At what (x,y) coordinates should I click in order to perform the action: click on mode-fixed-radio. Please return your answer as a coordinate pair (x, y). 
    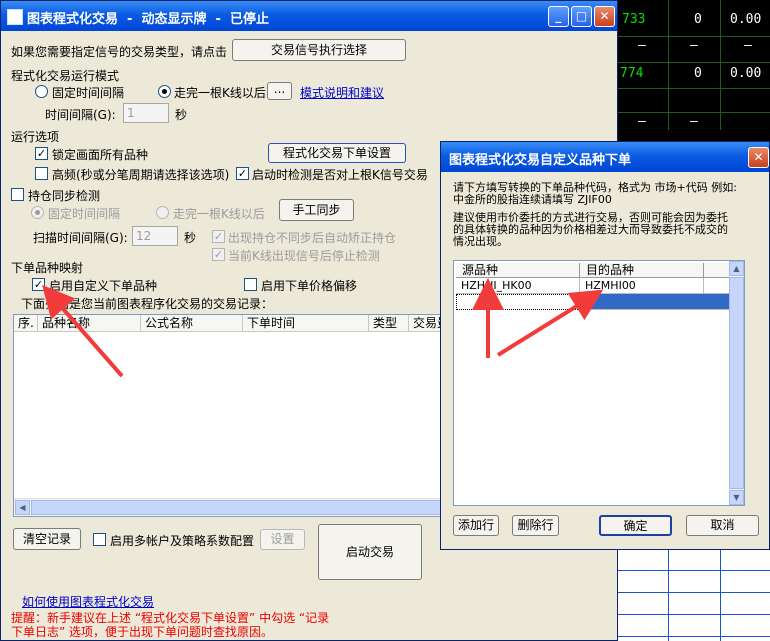
    Looking at the image, I should click on (41, 91).